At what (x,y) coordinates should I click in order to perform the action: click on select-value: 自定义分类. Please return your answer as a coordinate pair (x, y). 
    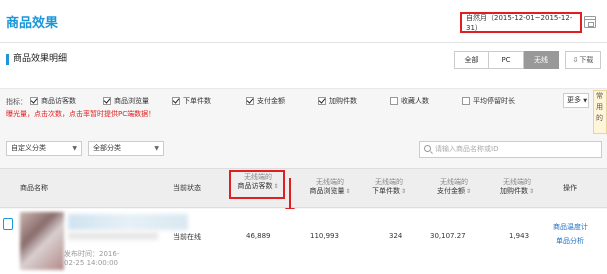
    Looking at the image, I should click on (28, 148).